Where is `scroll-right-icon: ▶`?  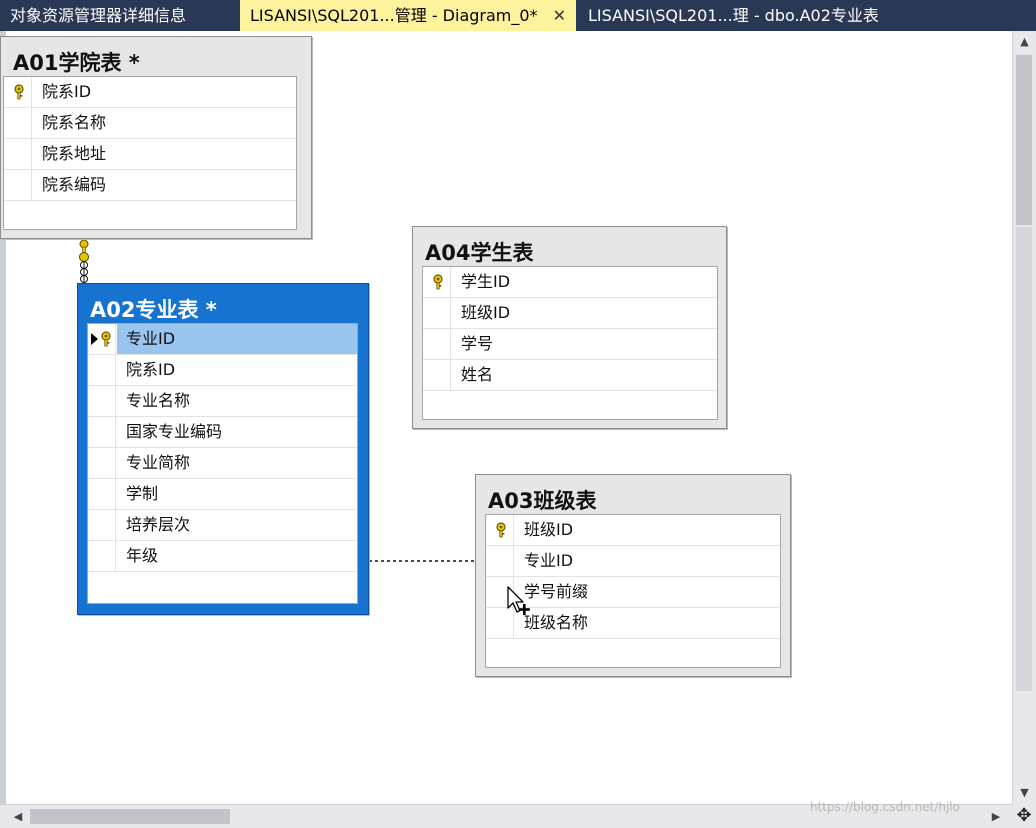
scroll-right-icon: ▶ is located at coordinates (996, 816).